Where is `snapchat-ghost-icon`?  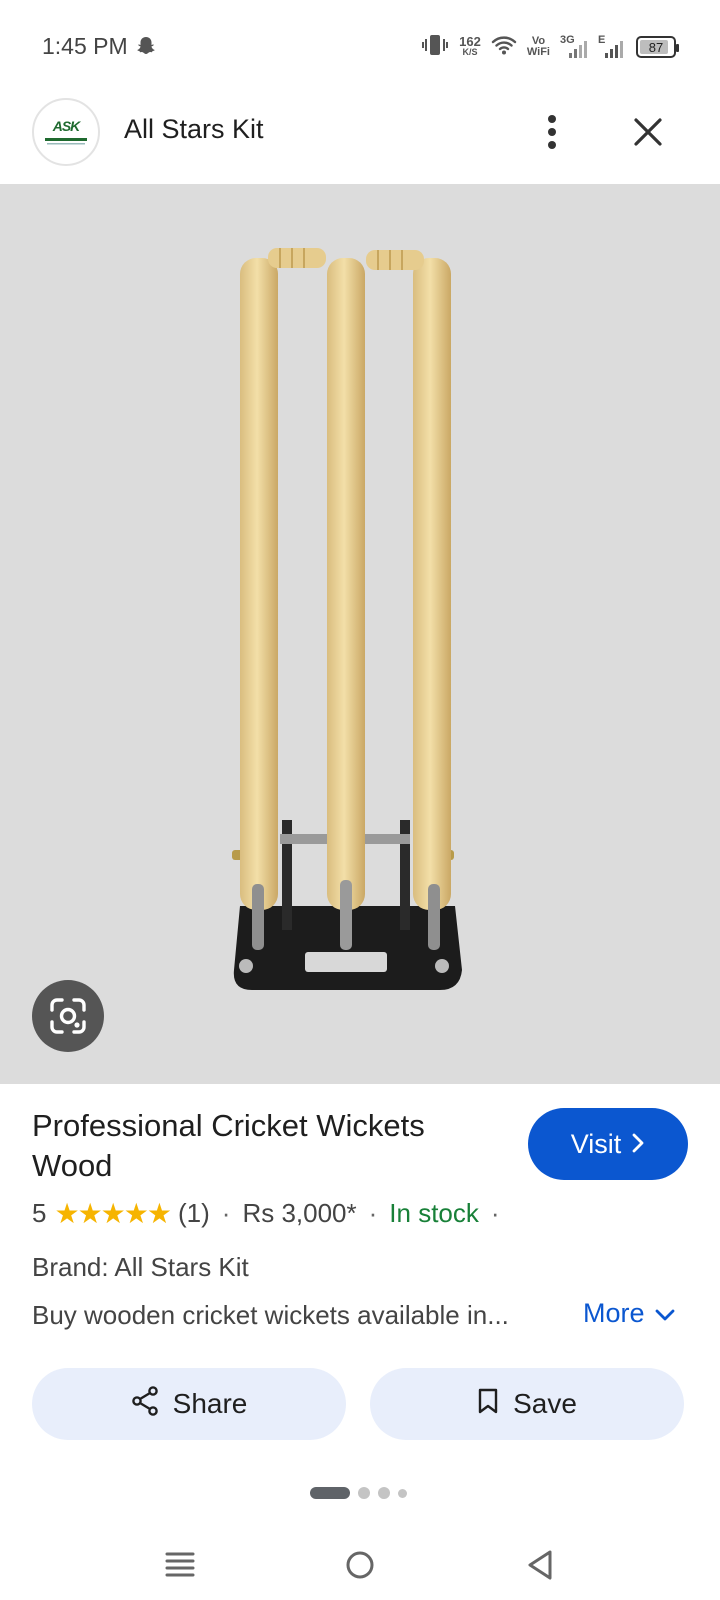
snapchat-ghost-icon is located at coordinates (146, 48).